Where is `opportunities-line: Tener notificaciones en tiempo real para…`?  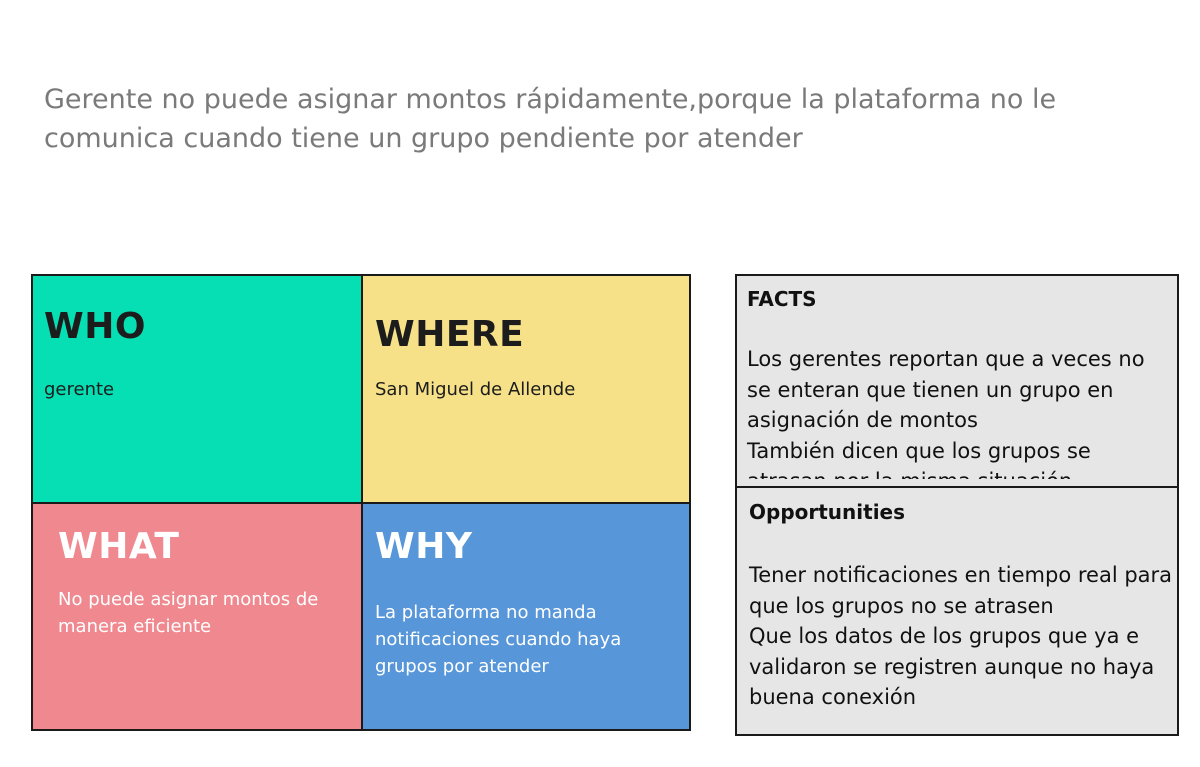
opportunities-line: Tener notificaciones en tiempo real para… is located at coordinates (961, 590).